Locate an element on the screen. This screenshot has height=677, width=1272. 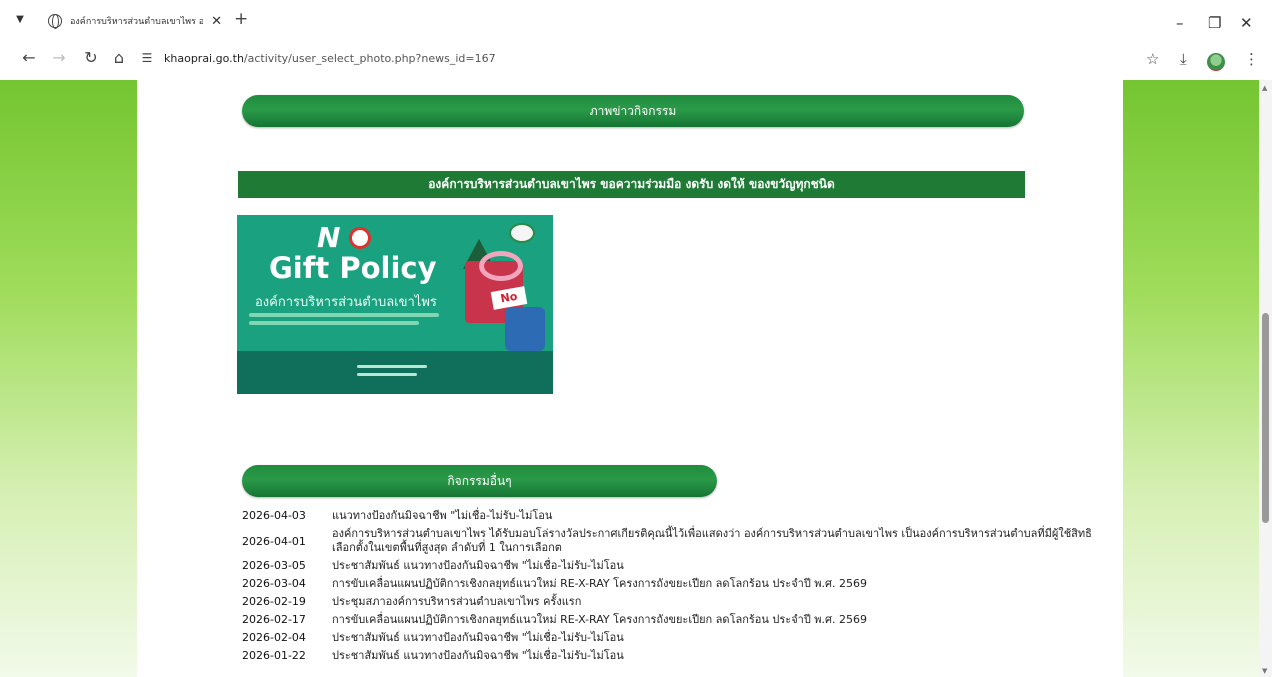
site-settings-icon: ☰ is located at coordinates (147, 58).